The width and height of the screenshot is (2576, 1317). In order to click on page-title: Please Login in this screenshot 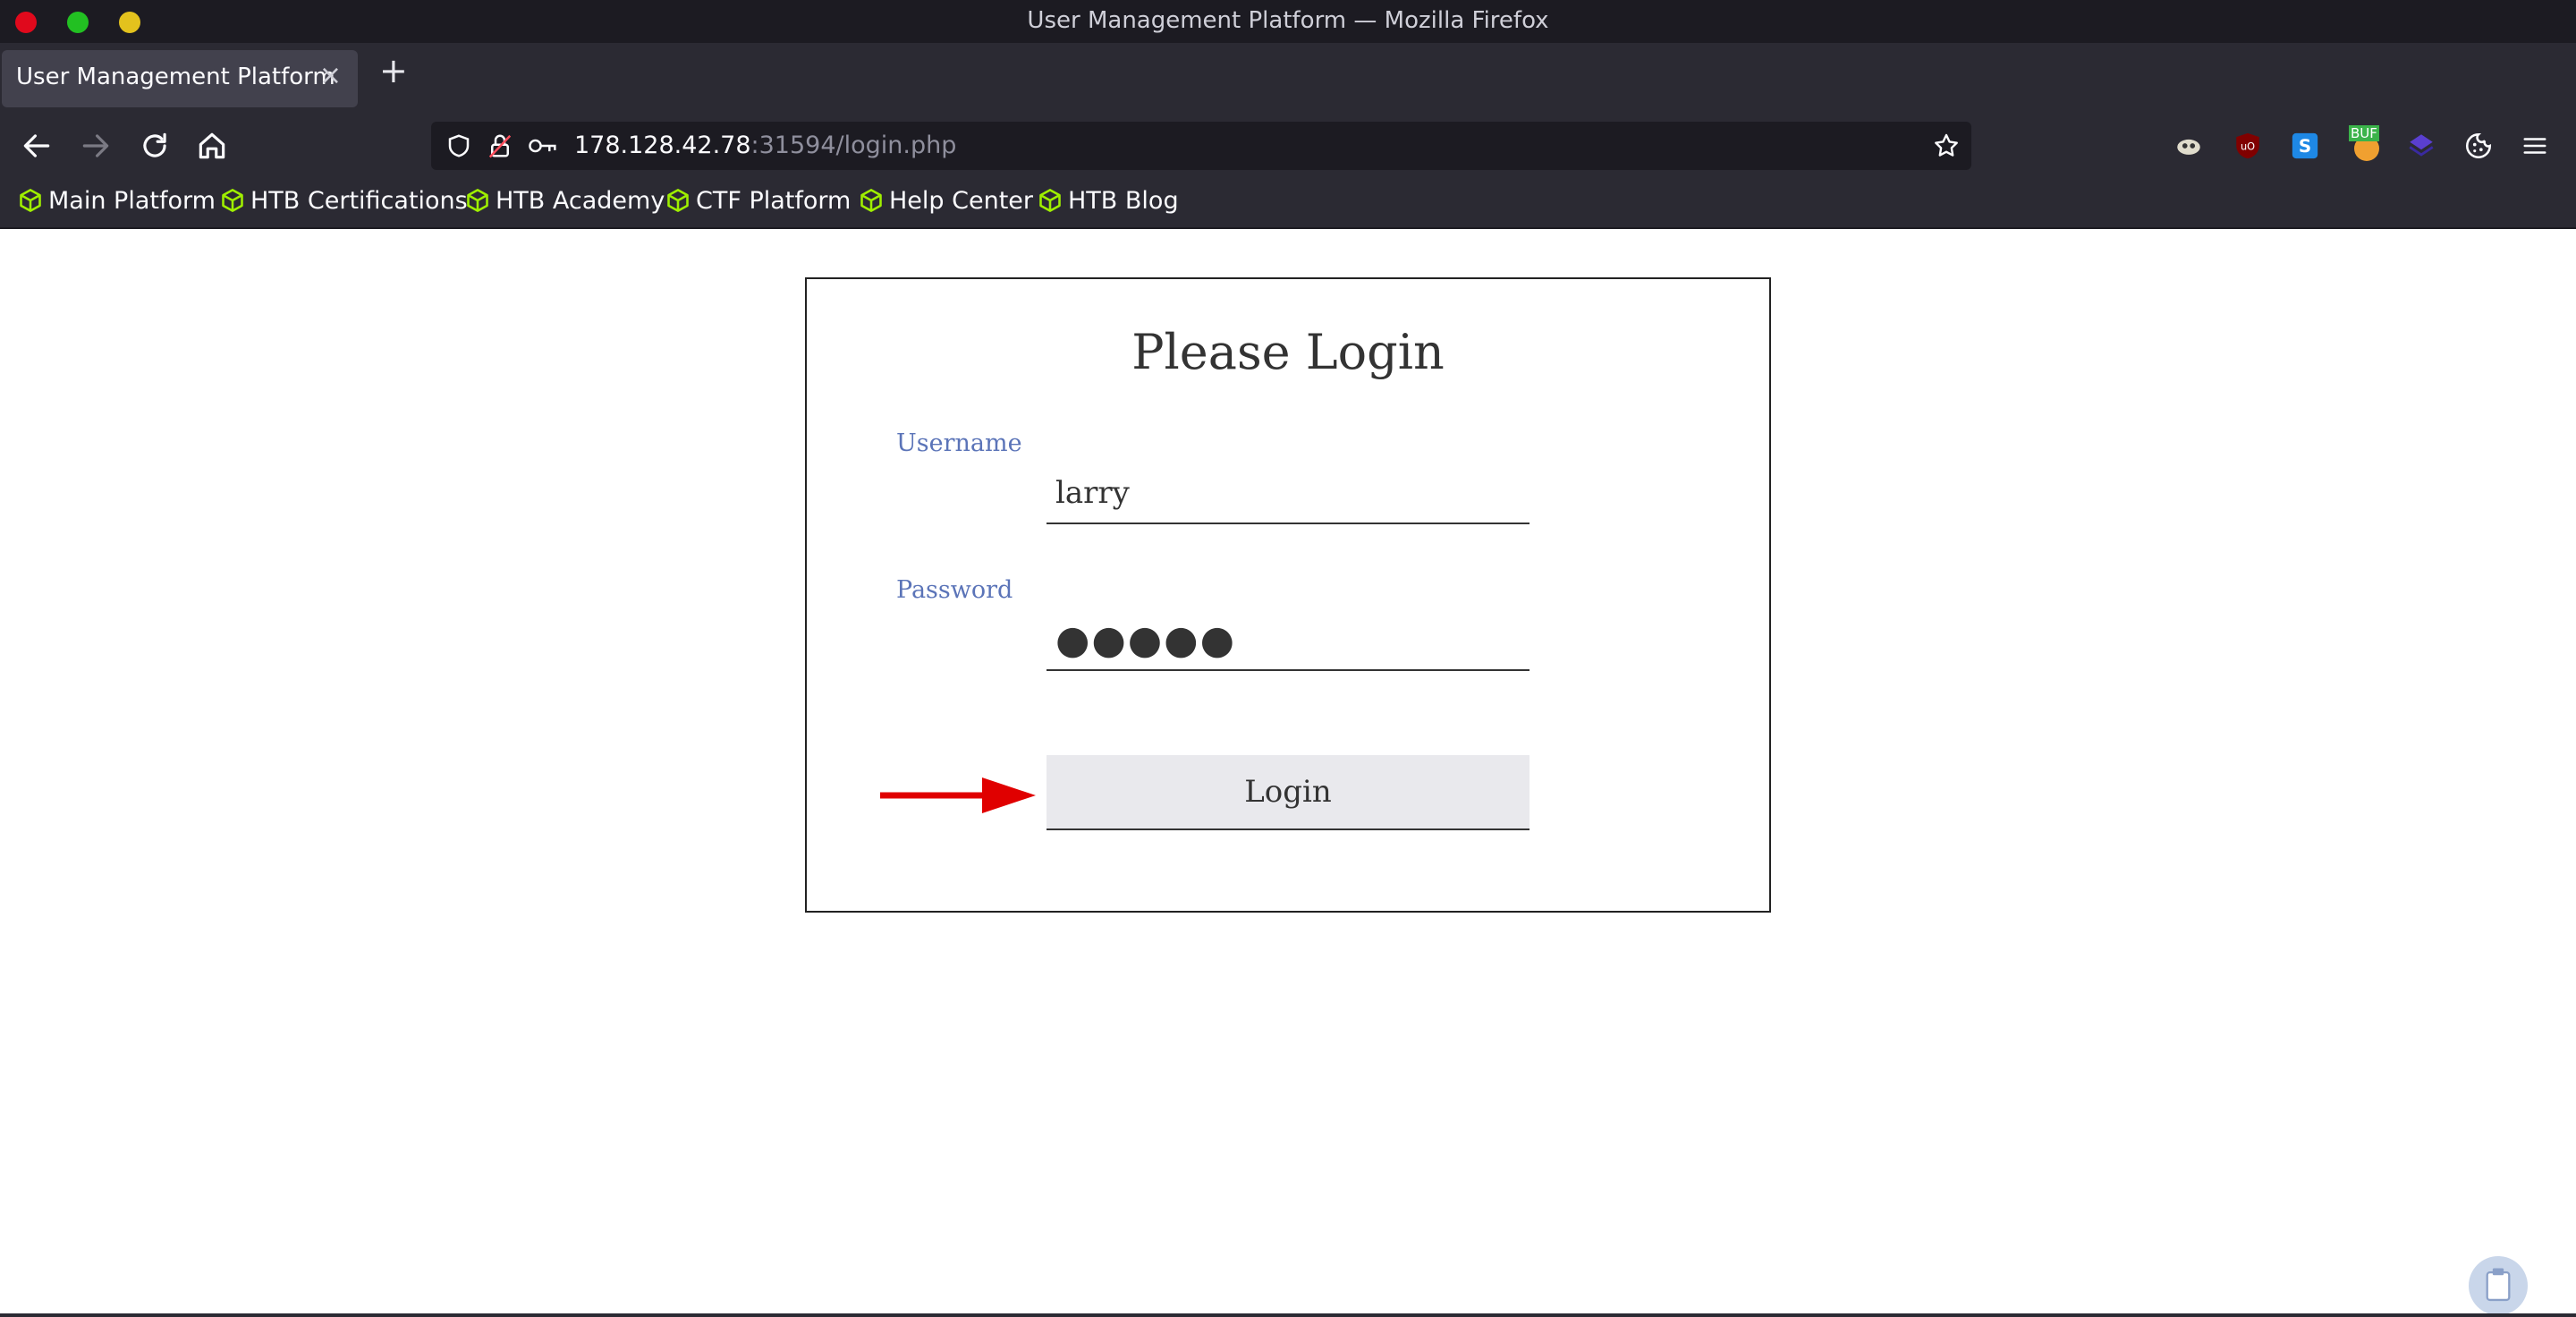, I will do `click(1288, 352)`.